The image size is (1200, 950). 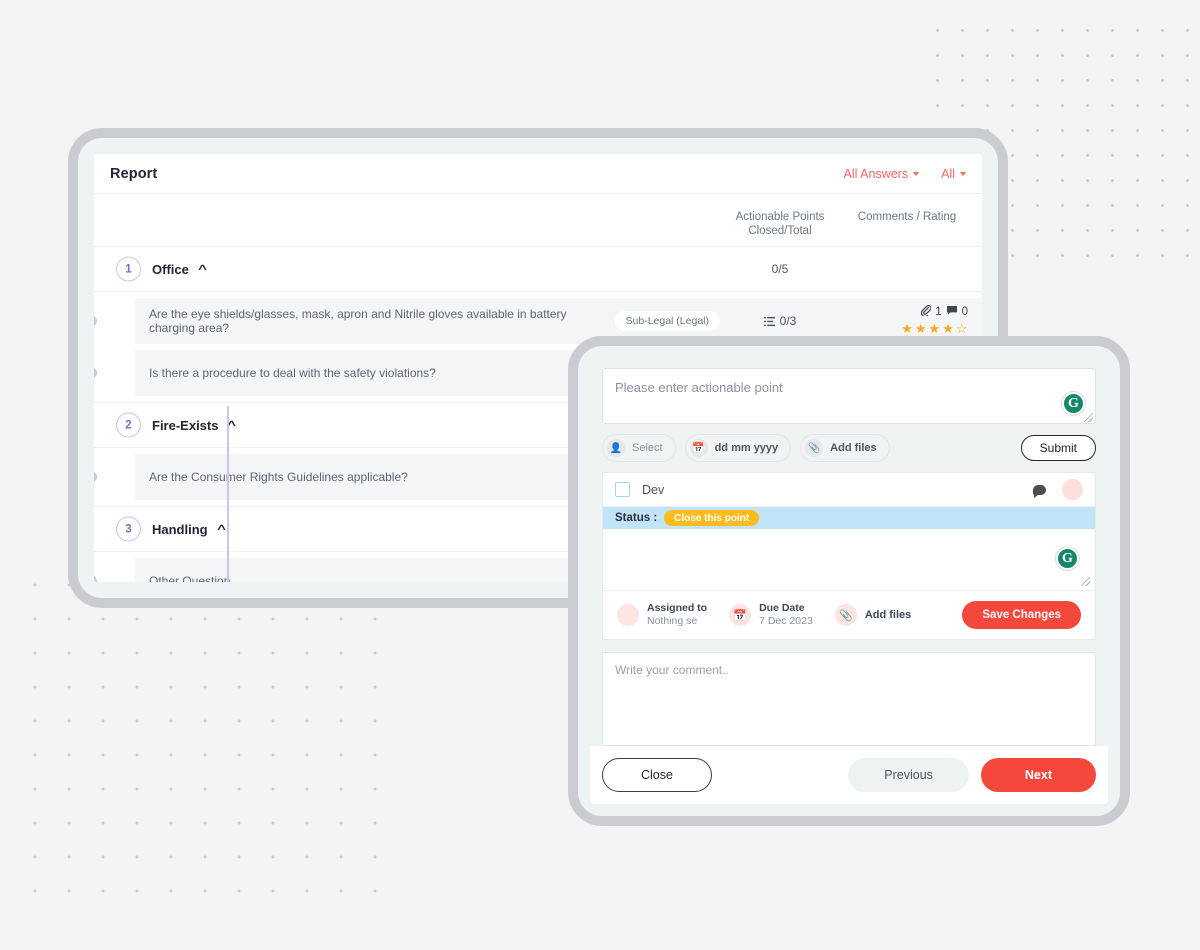 I want to click on close-this-point-button: Close this point, so click(x=712, y=518).